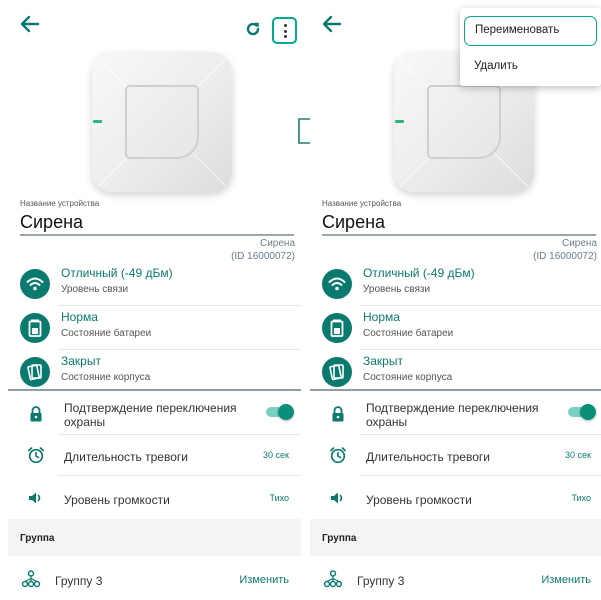 The image size is (601, 600). Describe the element at coordinates (154, 25) in the screenshot. I see `top-bar` at that location.